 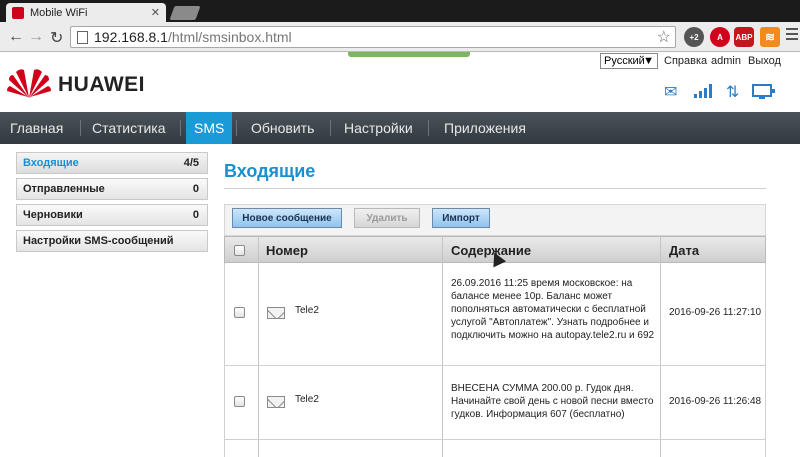 What do you see at coordinates (239, 250) in the screenshot?
I see `select-all-checkbox` at bounding box center [239, 250].